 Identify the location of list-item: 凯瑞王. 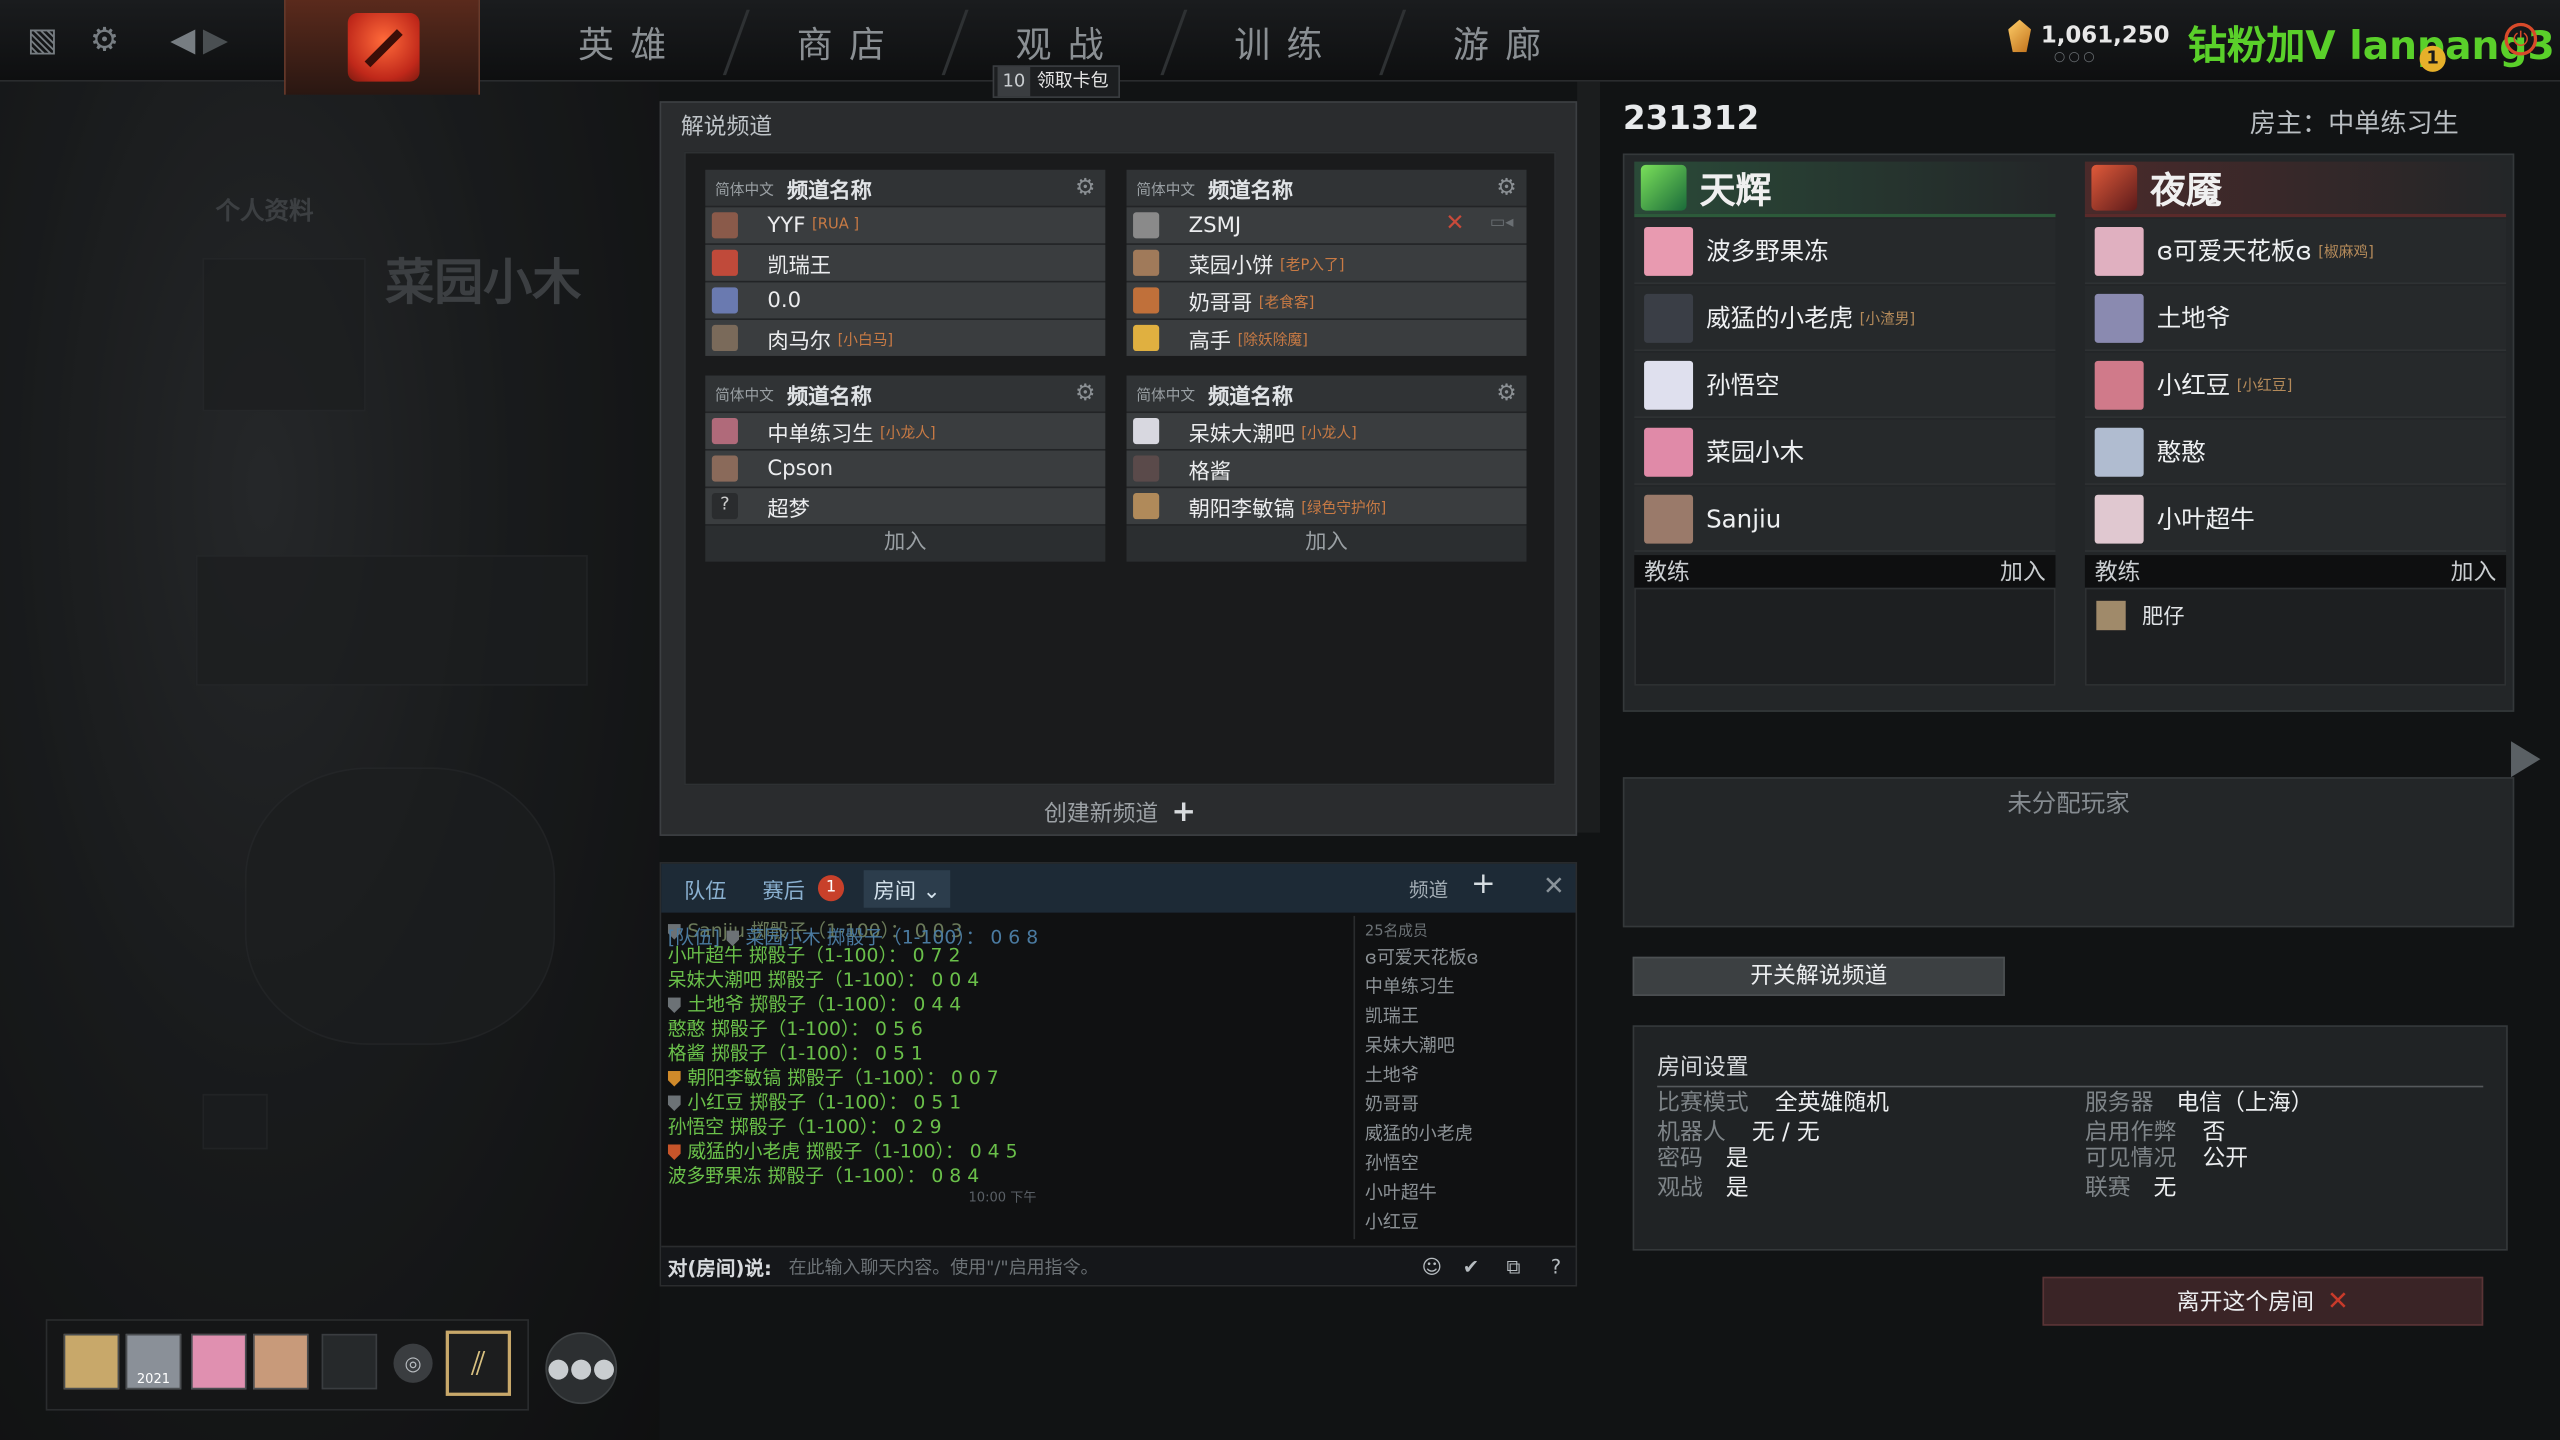
(1463, 1016).